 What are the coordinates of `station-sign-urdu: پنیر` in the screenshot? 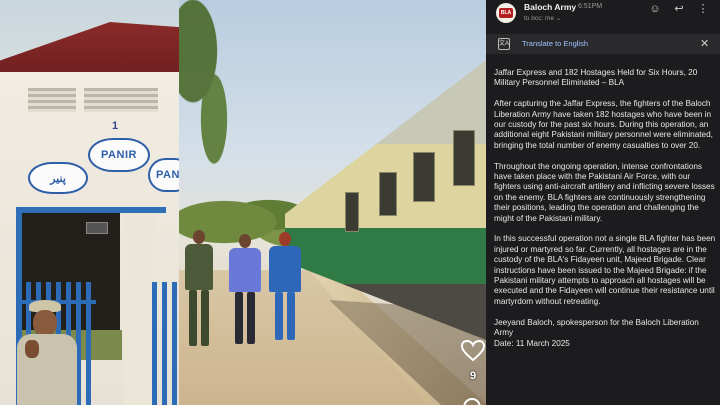 It's located at (58, 178).